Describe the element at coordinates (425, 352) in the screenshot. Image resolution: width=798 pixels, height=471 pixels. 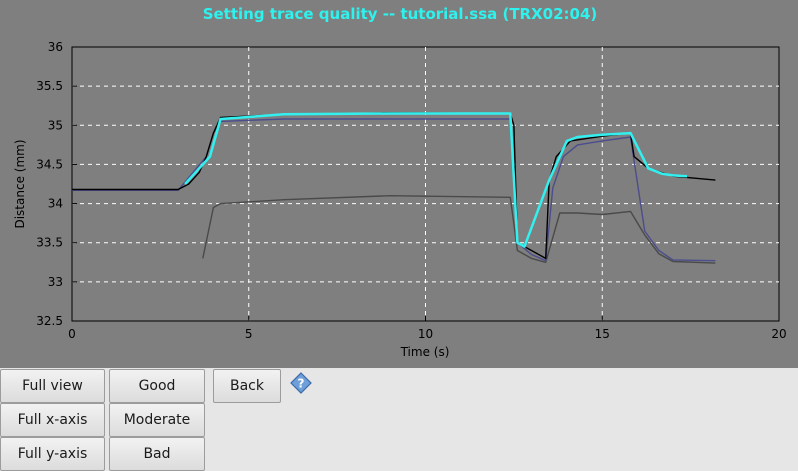
I see `x-axis-label: Time (s)` at that location.